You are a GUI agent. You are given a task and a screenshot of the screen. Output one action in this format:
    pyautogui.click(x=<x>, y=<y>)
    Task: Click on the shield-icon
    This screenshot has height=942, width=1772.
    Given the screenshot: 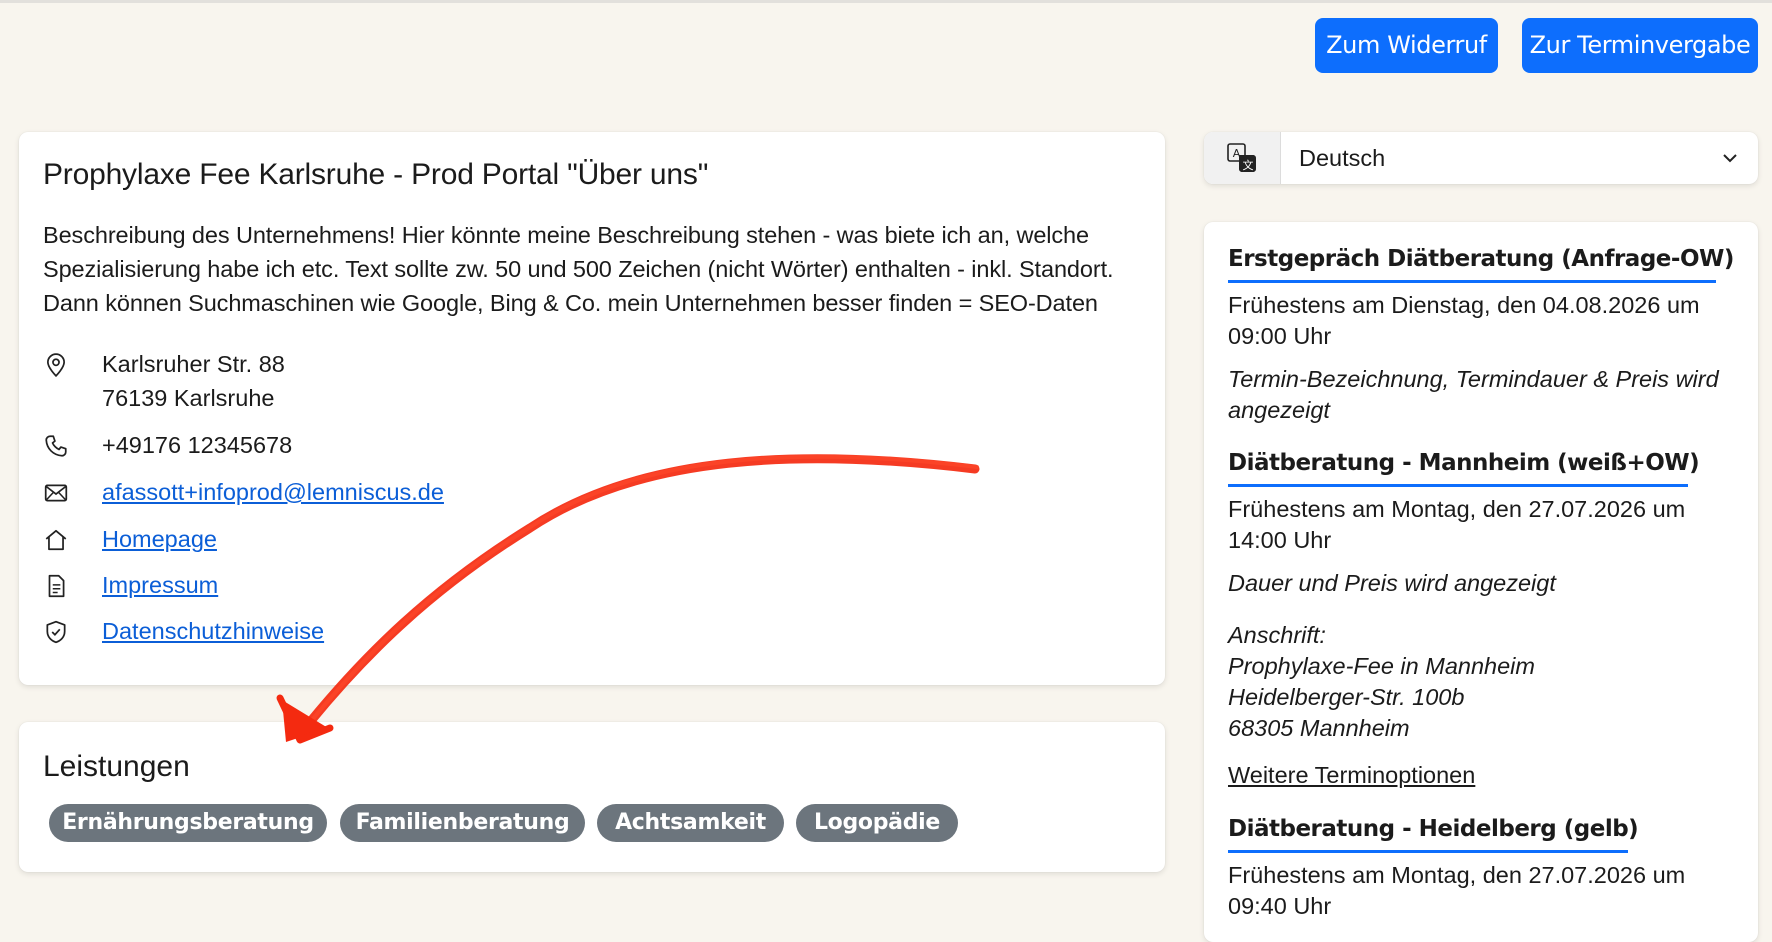 What is the action you would take?
    pyautogui.click(x=56, y=632)
    